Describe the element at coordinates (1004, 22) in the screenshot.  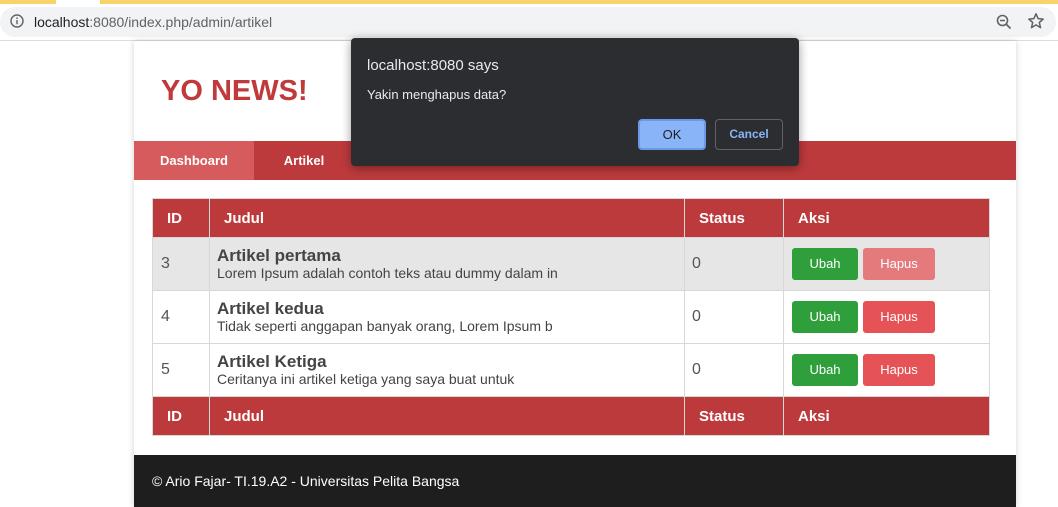
I see `zoom-out-icon` at that location.